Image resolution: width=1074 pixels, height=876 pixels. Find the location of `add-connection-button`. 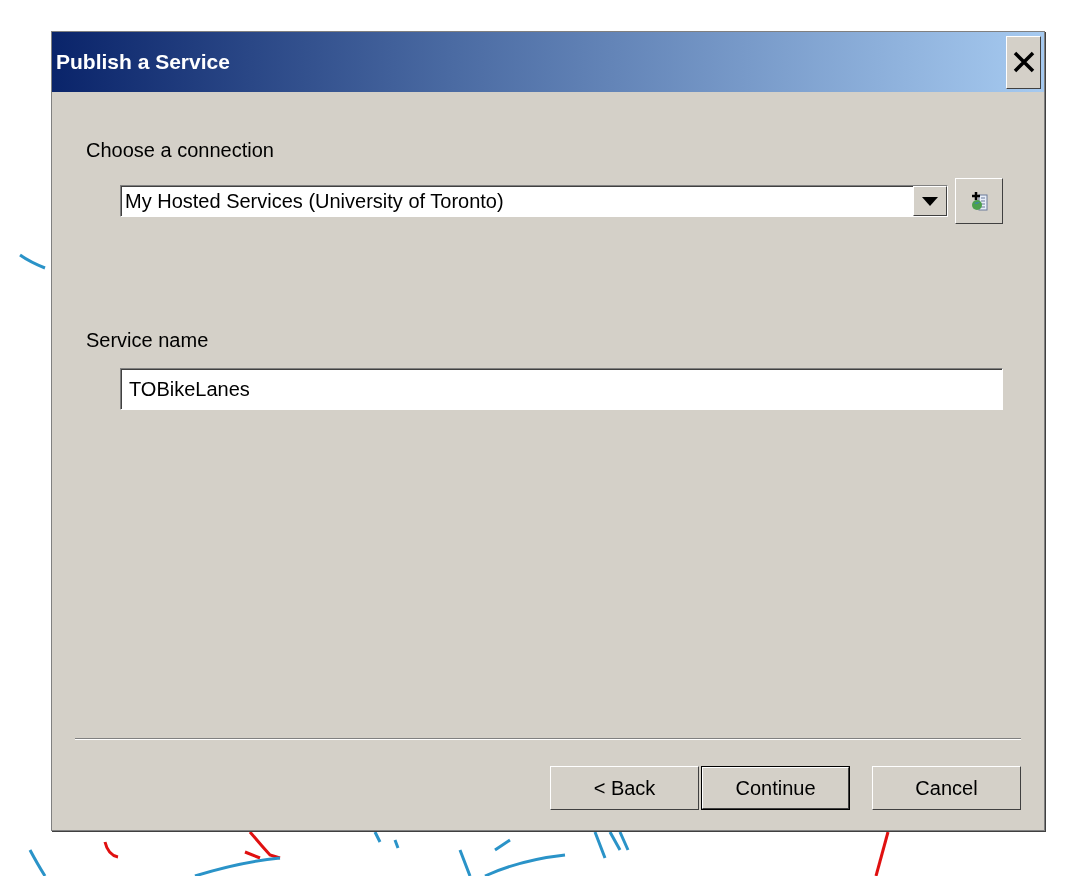

add-connection-button is located at coordinates (979, 201).